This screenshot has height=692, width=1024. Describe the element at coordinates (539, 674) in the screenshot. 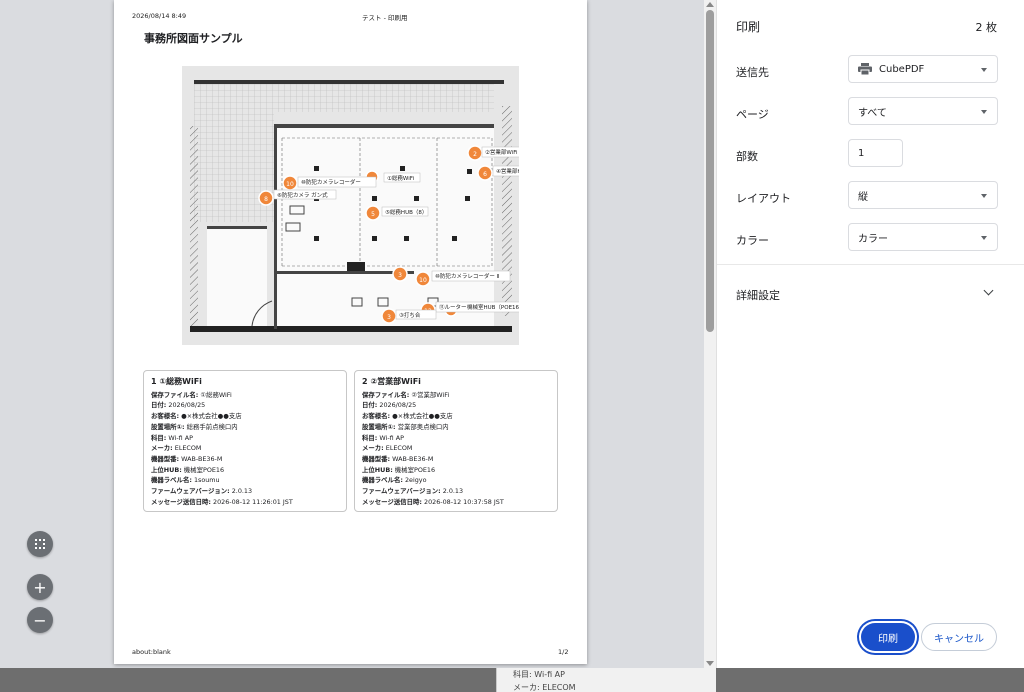

I see `underlying-text: 科目: Wi-fi AP` at that location.